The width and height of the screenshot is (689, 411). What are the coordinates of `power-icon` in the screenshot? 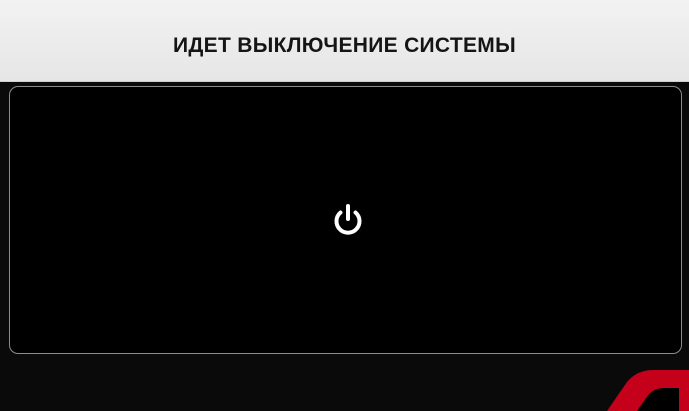 It's located at (347, 219).